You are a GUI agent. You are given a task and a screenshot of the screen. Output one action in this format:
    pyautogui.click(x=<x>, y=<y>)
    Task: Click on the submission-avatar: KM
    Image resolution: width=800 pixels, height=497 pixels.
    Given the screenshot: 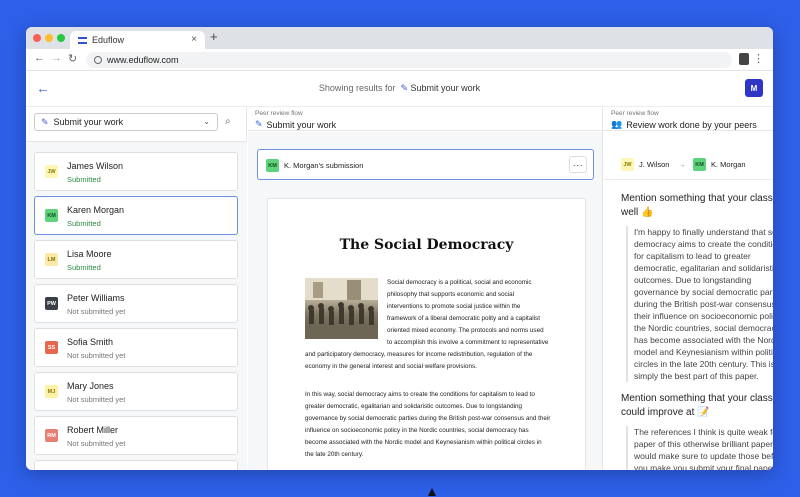 What is the action you would take?
    pyautogui.click(x=272, y=165)
    